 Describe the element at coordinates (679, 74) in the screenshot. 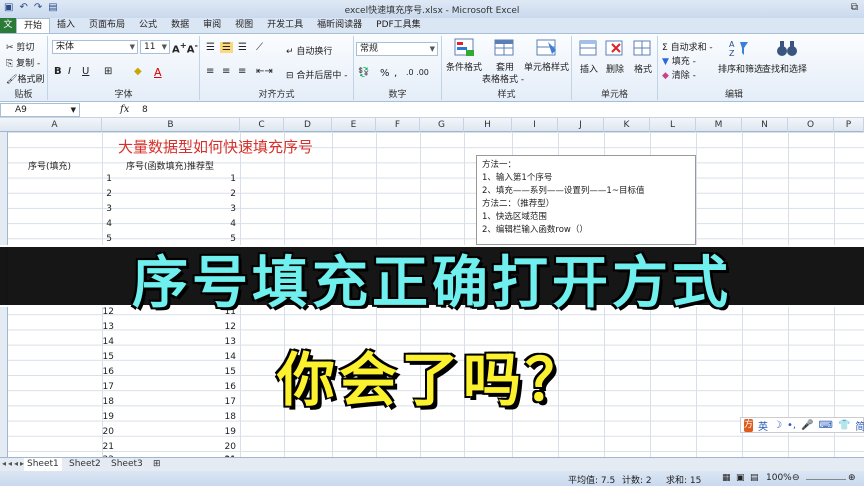

I see `clear-button: ◆ 清除 -` at that location.